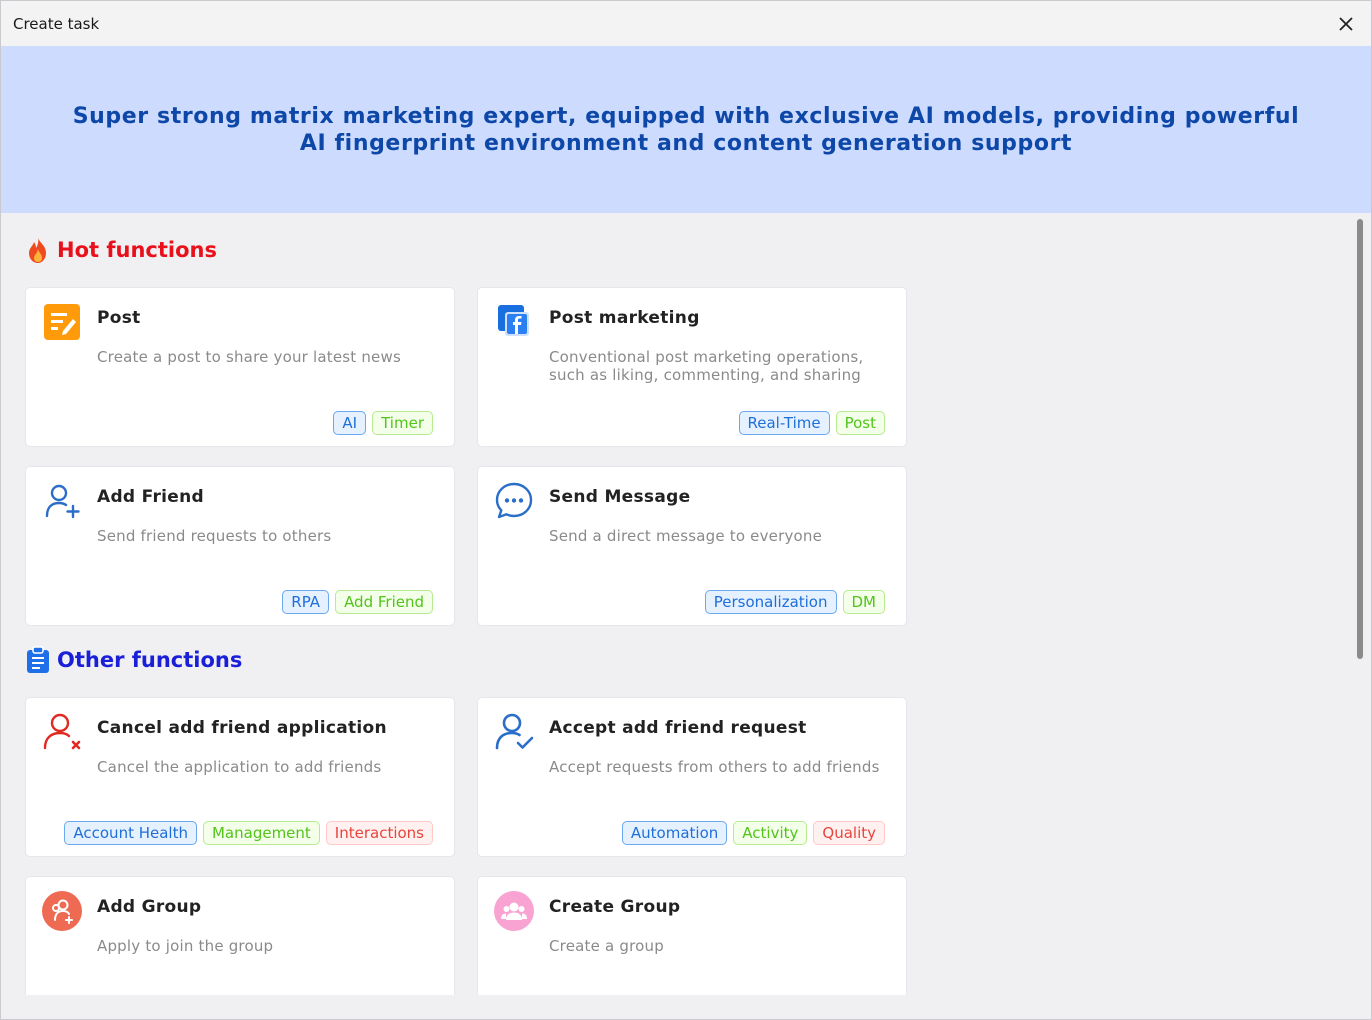 The height and width of the screenshot is (1020, 1372). What do you see at coordinates (240, 936) in the screenshot?
I see `card-add-group: Add Group Apply to join the group` at bounding box center [240, 936].